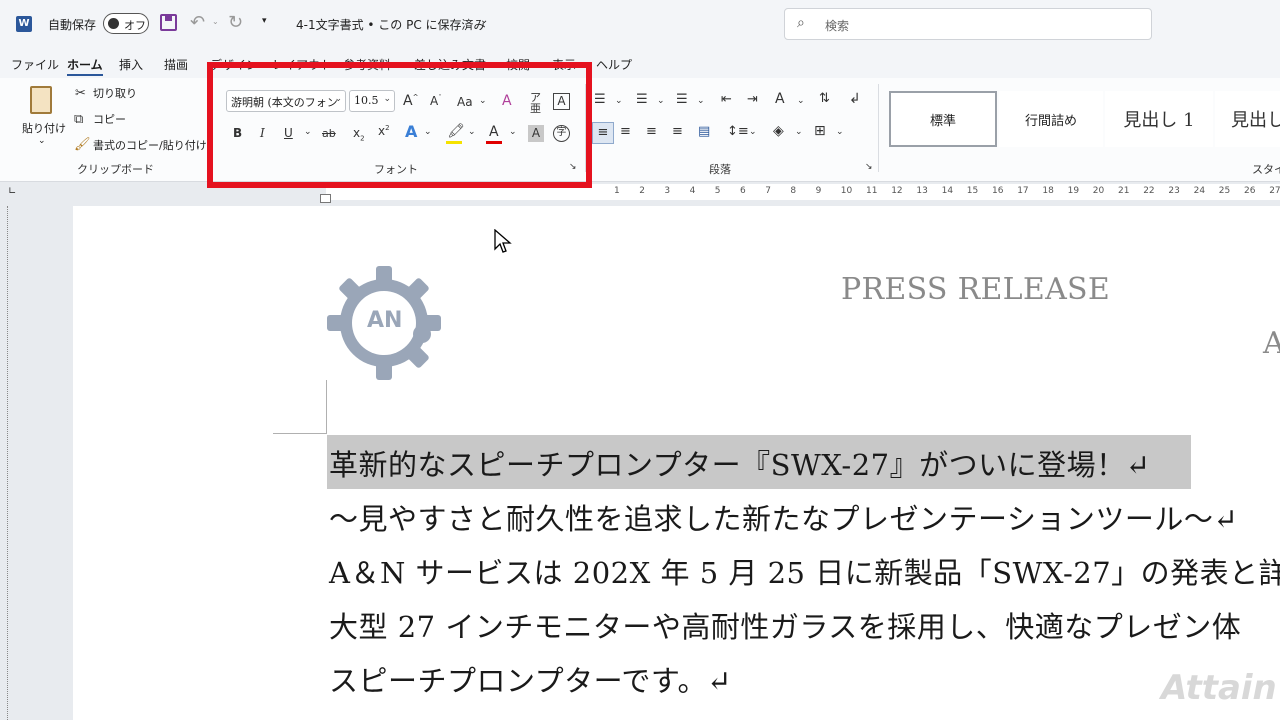 The height and width of the screenshot is (720, 1280). Describe the element at coordinates (215, 21) in the screenshot. I see `undo-dropdown-icon: ⌄` at that location.